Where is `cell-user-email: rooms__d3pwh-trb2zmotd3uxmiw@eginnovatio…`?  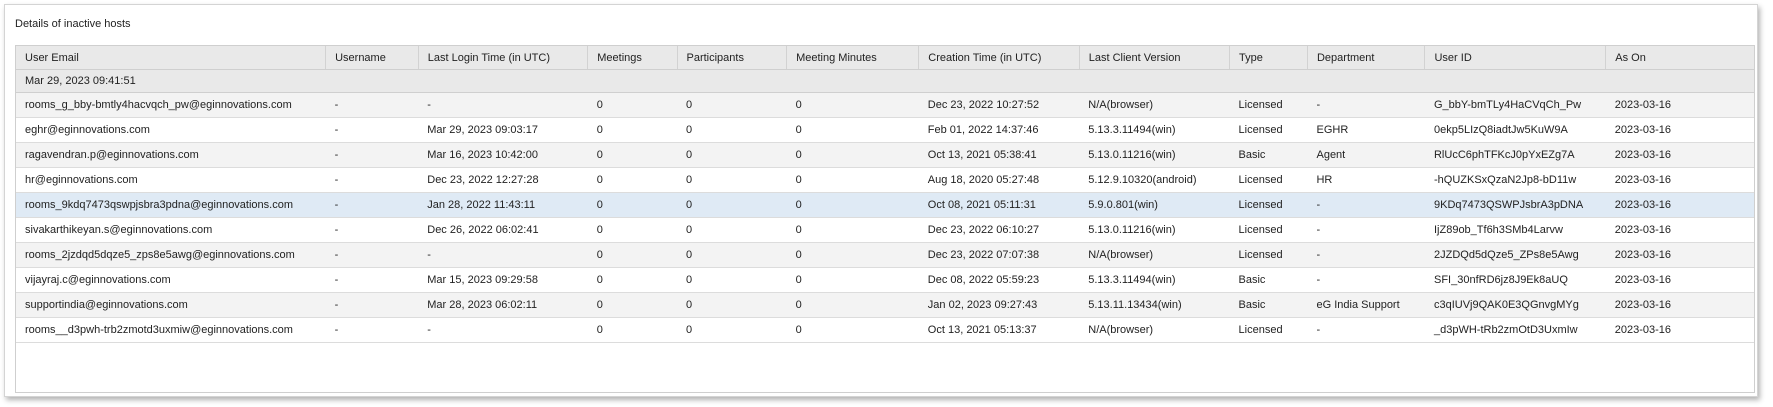 cell-user-email: rooms__d3pwh-trb2zmotd3uxmiw@eginnovatio… is located at coordinates (171, 330).